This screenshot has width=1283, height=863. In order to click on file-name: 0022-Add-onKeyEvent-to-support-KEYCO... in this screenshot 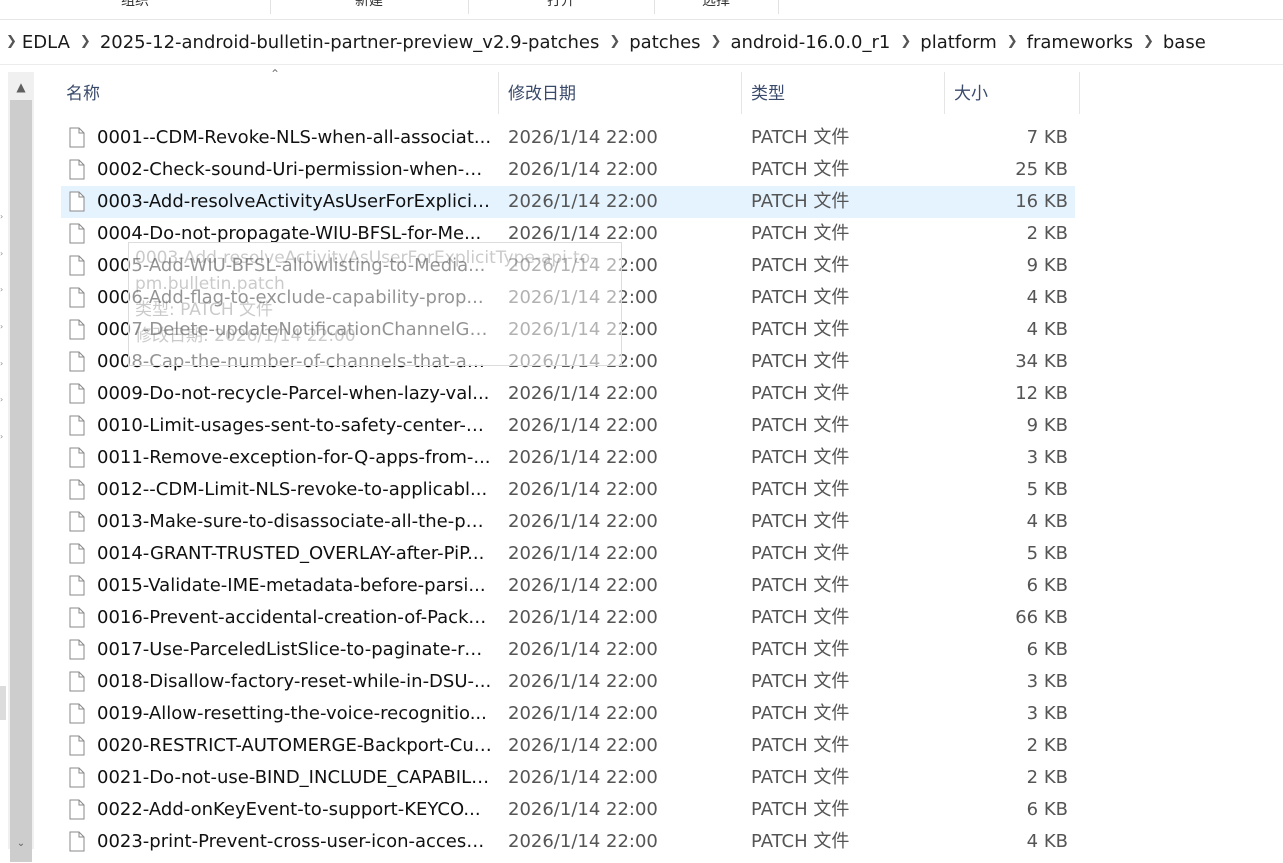, I will do `click(289, 809)`.